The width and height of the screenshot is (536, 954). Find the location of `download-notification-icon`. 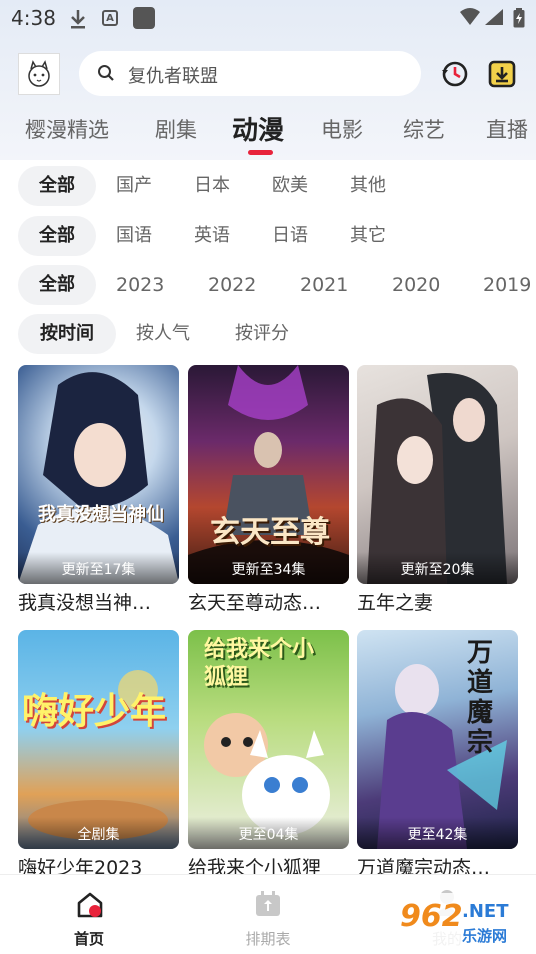

download-notification-icon is located at coordinates (78, 19).